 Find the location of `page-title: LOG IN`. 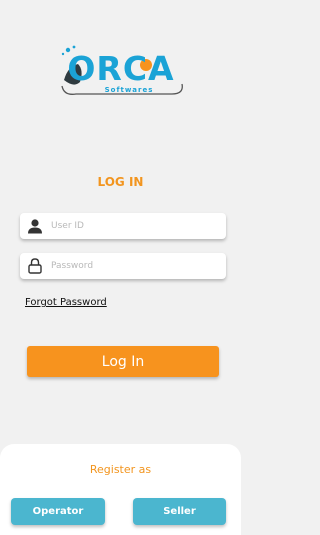

page-title: LOG IN is located at coordinates (120, 182).